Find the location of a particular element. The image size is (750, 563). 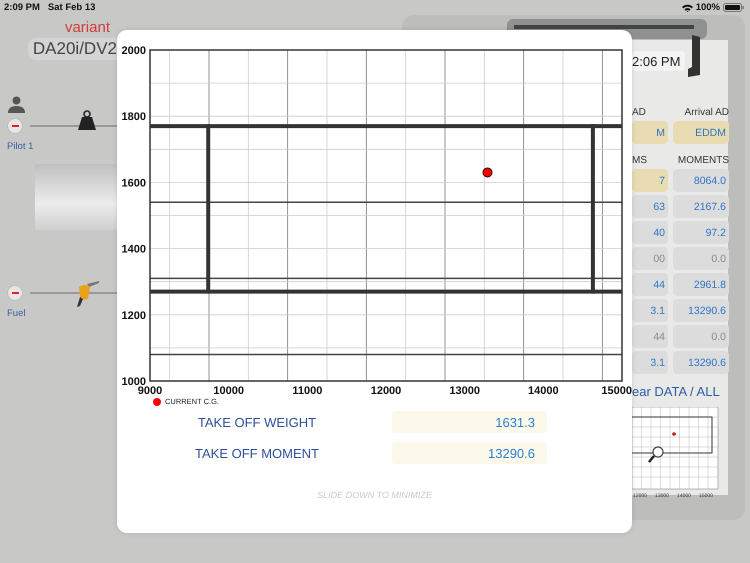

moment-cell: 2961.8 is located at coordinates (701, 284).